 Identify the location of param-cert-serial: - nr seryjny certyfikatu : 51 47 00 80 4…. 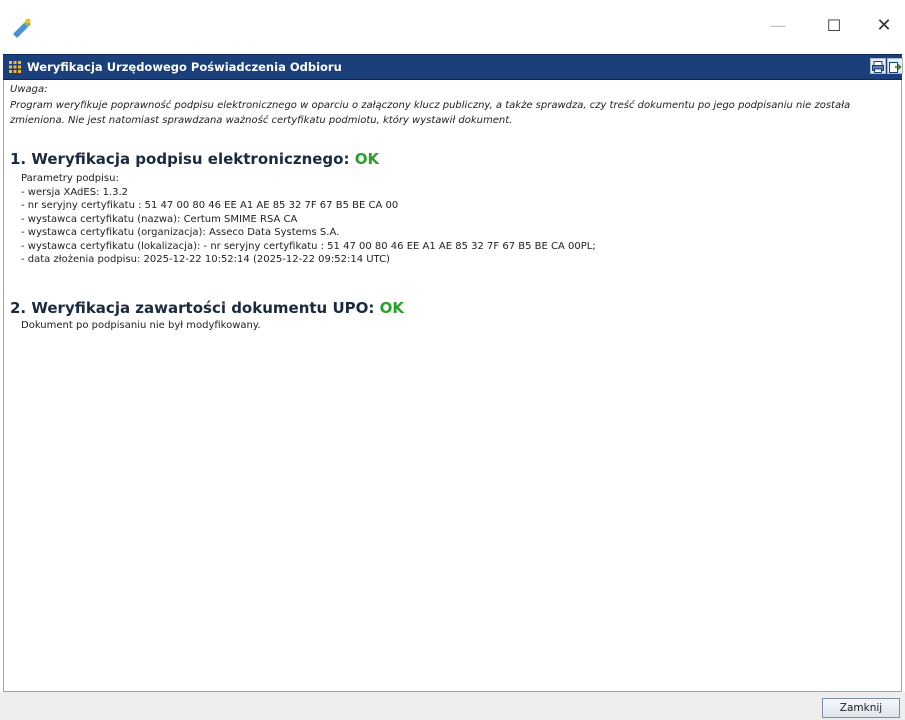
(210, 205).